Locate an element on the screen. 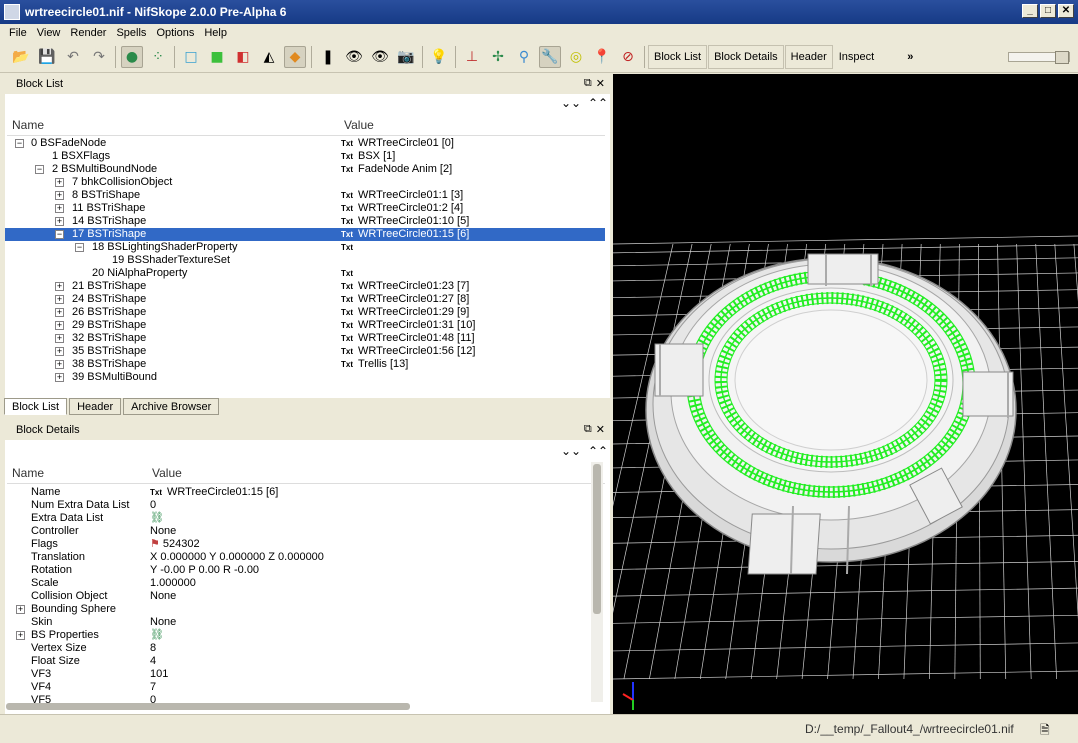 Image resolution: width=1078 pixels, height=743 pixels. detail-row: + BS Properties ⛓ is located at coordinates (297, 635).